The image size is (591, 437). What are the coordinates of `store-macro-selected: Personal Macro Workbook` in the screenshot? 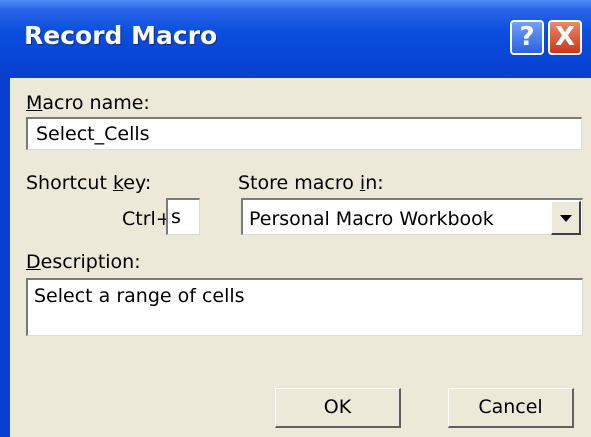 It's located at (371, 219).